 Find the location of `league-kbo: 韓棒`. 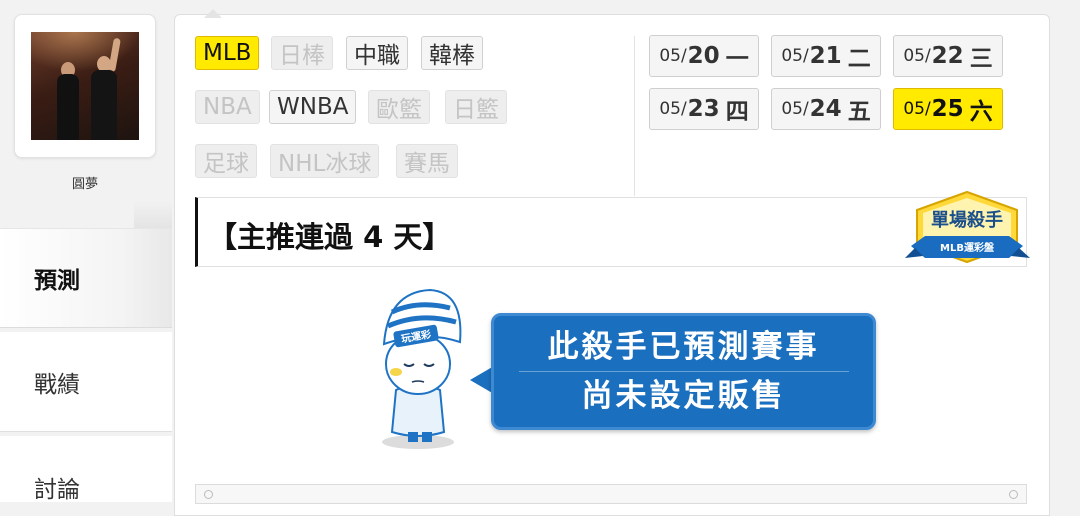

league-kbo: 韓棒 is located at coordinates (452, 53).